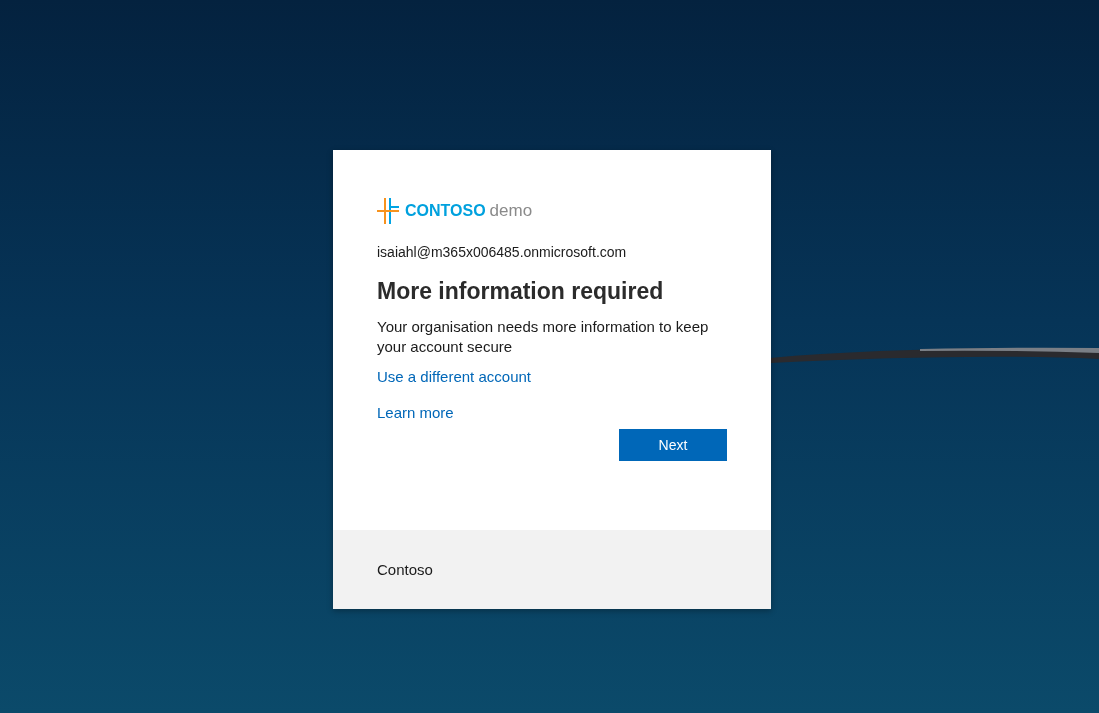 This screenshot has height=713, width=1099. What do you see at coordinates (511, 211) in the screenshot?
I see `logo-suffix-text: demo` at bounding box center [511, 211].